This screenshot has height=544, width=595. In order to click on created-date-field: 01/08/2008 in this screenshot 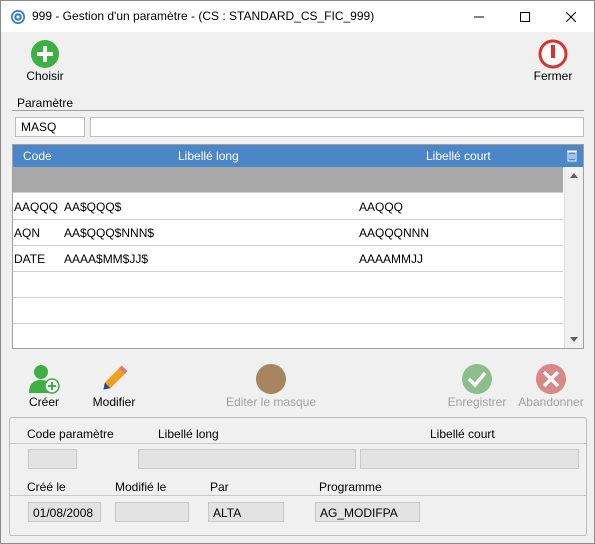, I will do `click(64, 512)`.